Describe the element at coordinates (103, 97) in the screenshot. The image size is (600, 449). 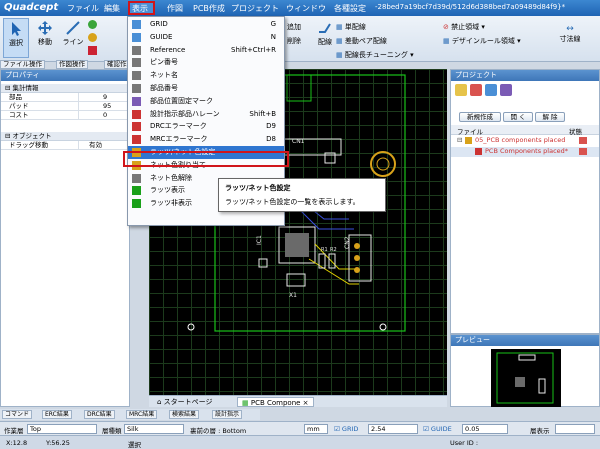
I see `property-value: 9` at that location.